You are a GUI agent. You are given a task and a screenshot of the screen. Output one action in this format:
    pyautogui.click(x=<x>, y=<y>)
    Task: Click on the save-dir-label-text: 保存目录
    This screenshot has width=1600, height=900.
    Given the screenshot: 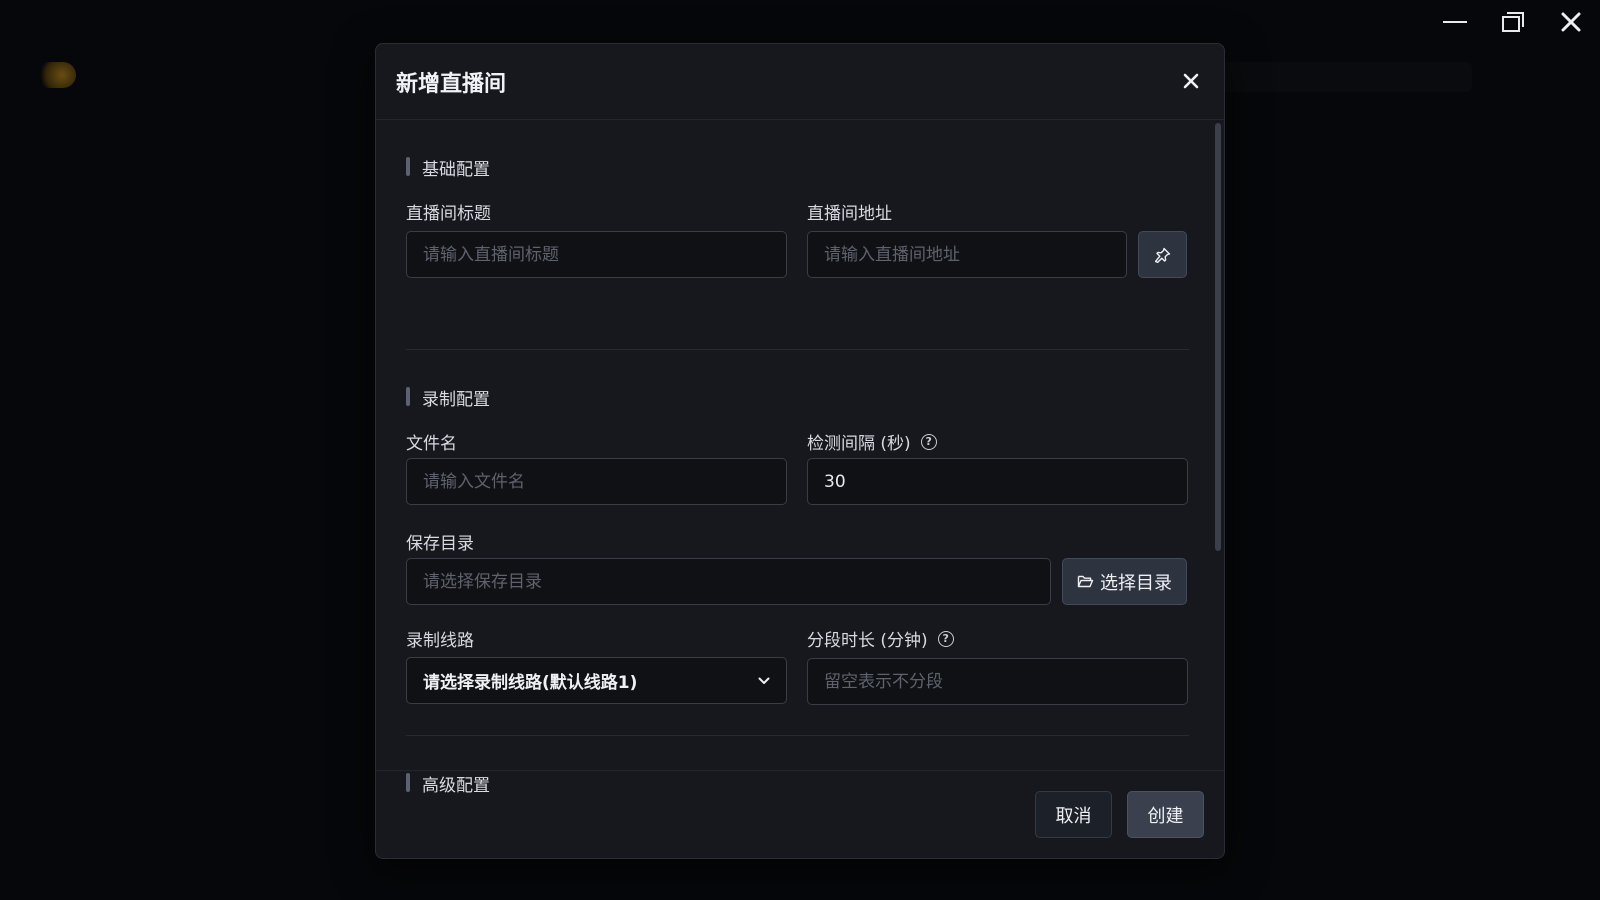 What is the action you would take?
    pyautogui.click(x=440, y=544)
    